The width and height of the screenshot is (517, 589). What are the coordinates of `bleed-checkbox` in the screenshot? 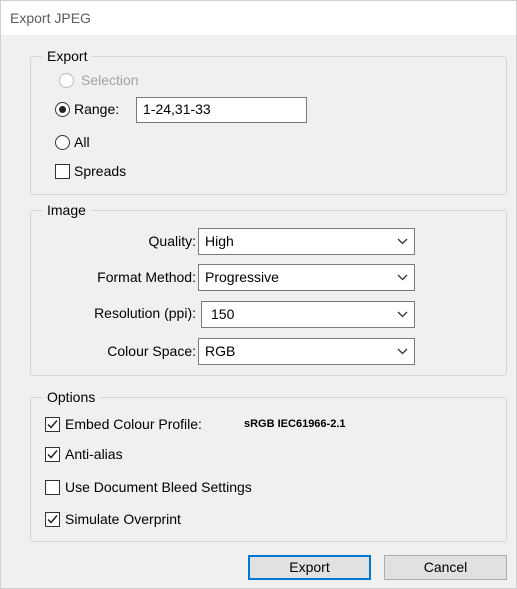 It's located at (52, 487).